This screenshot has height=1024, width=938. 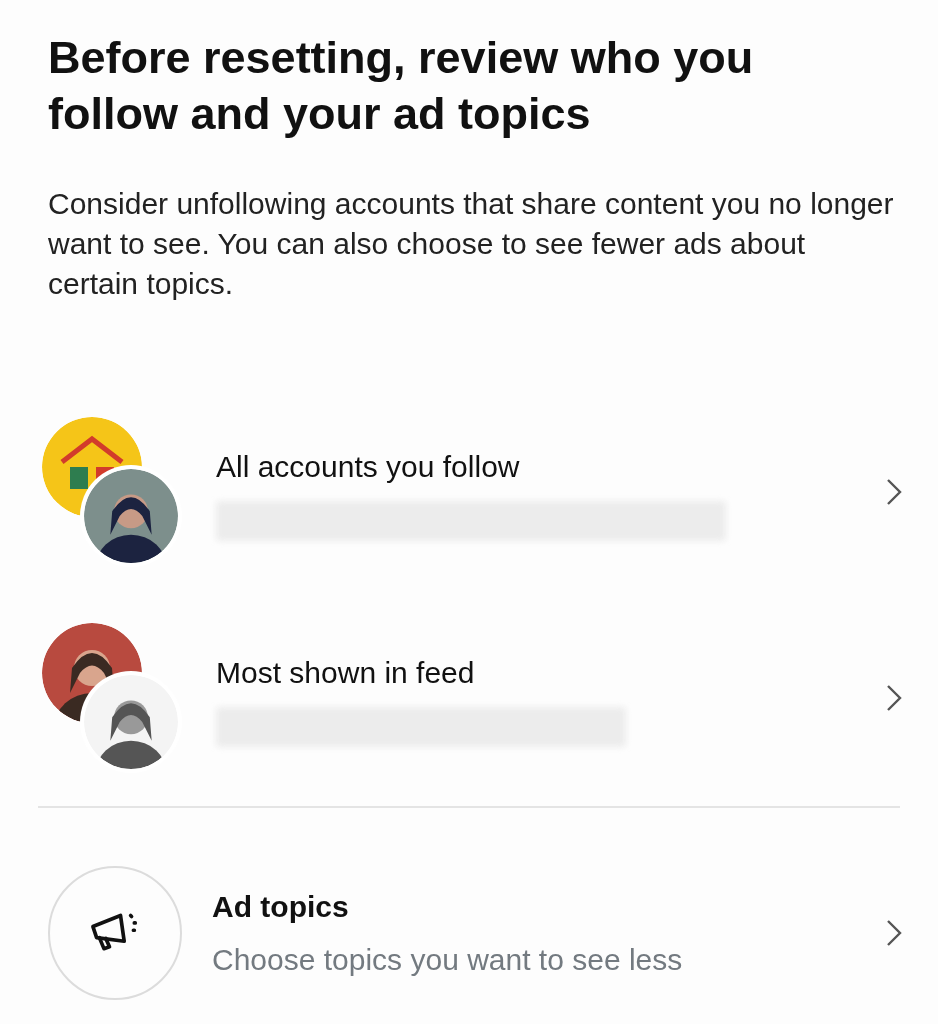 I want to click on page-title: Before resetting, review who you follow and your ad topics, so click(x=401, y=86).